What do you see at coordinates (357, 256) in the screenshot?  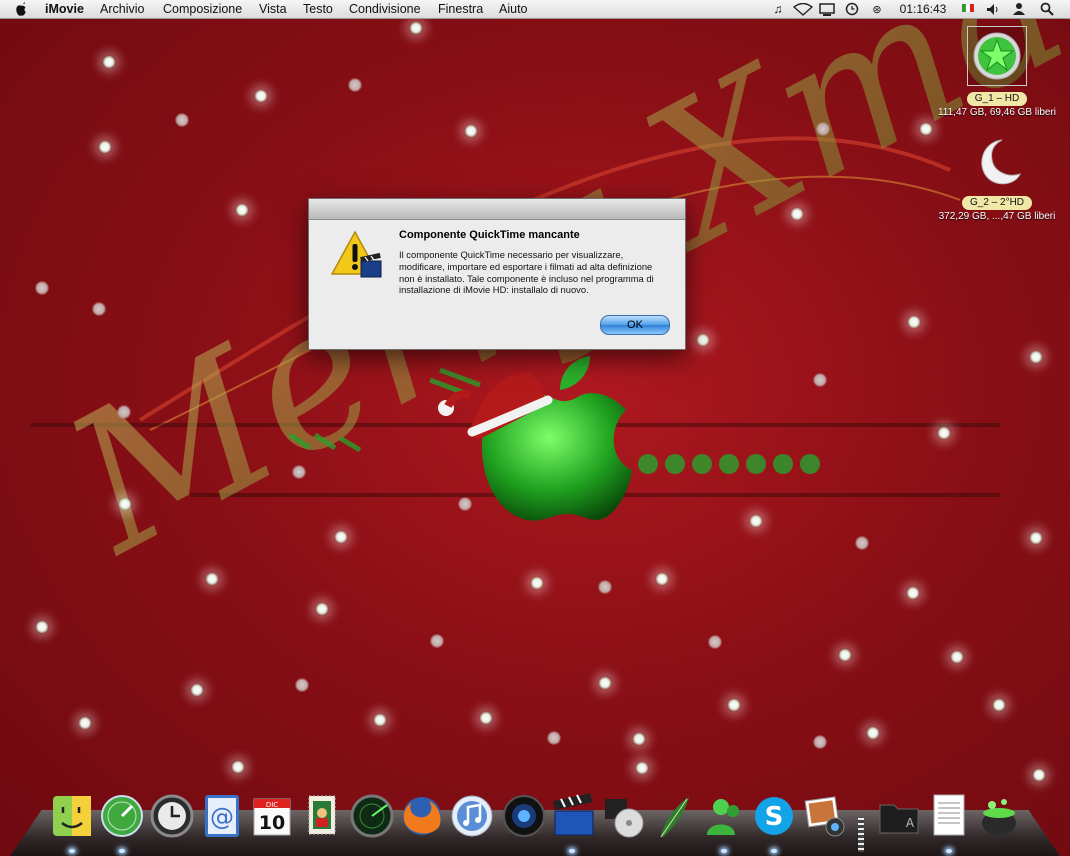 I see `warning-icon` at bounding box center [357, 256].